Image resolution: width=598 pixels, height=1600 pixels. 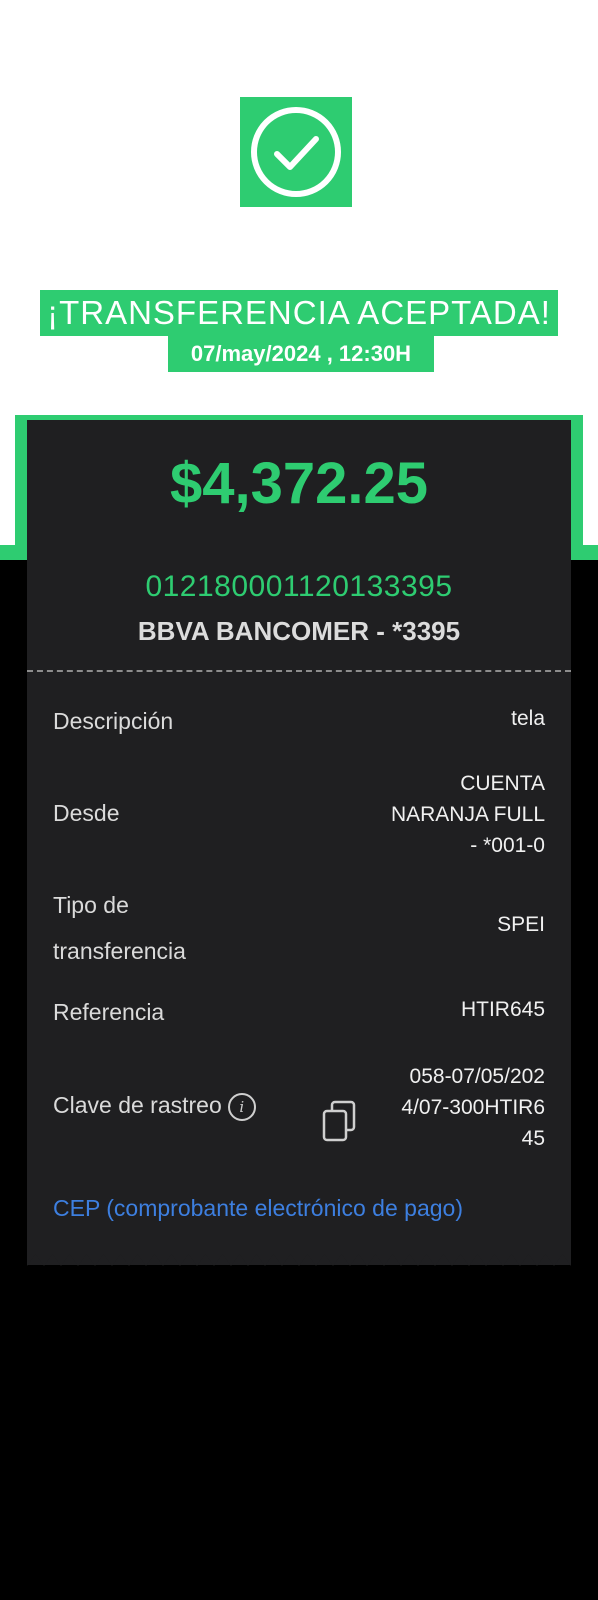 What do you see at coordinates (91, 905) in the screenshot?
I see `transfer-type-label-line1: Tipo de` at bounding box center [91, 905].